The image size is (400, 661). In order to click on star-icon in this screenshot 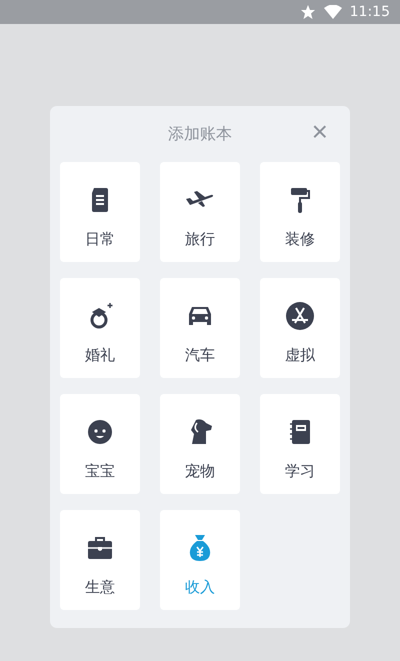, I will do `click(308, 12)`.